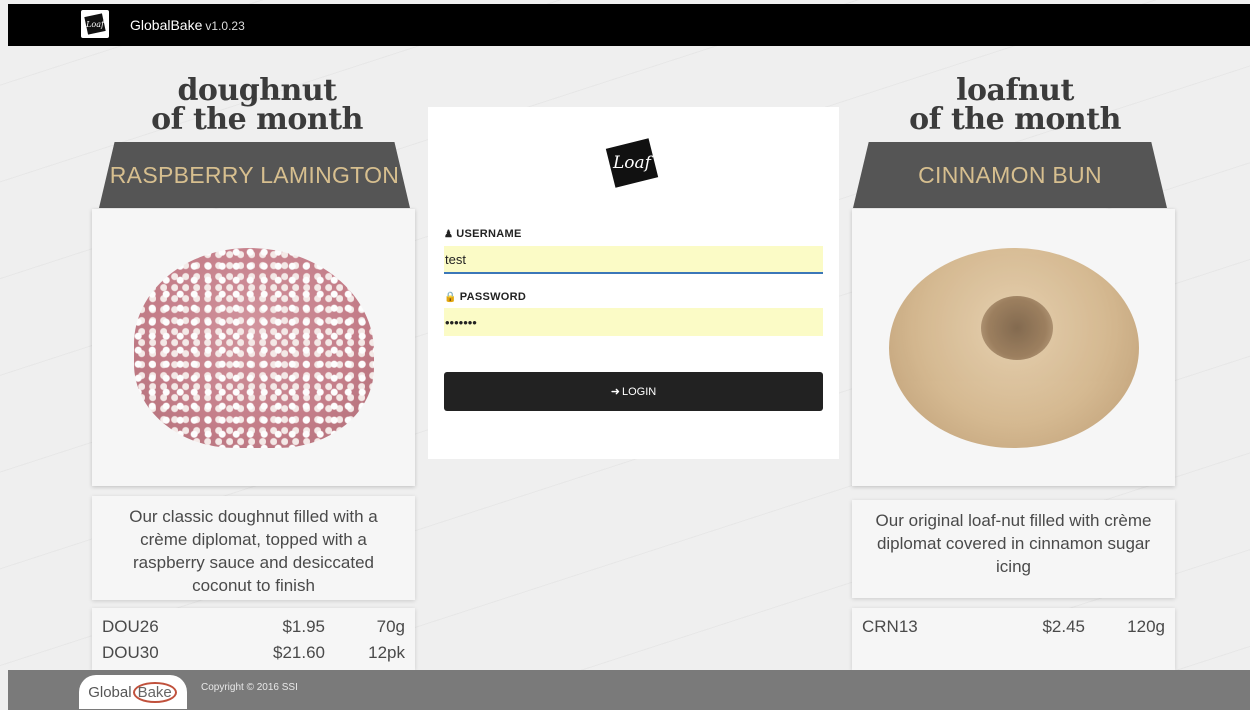 The height and width of the screenshot is (710, 1250). What do you see at coordinates (1015, 90) in the screenshot?
I see `heading-line-1: loafnut` at bounding box center [1015, 90].